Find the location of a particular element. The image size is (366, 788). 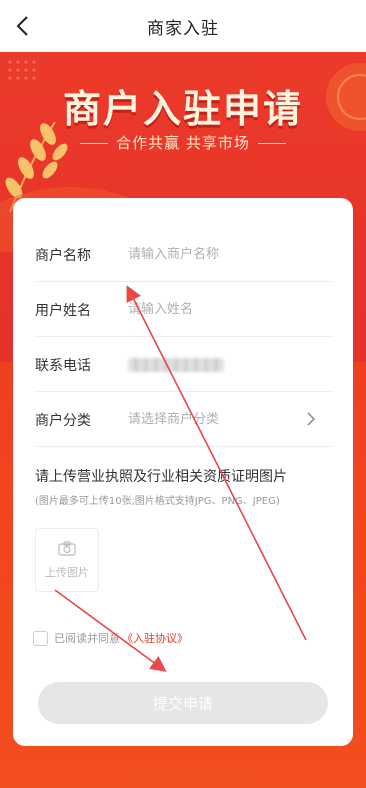

merchant-name-input is located at coordinates (230, 254).